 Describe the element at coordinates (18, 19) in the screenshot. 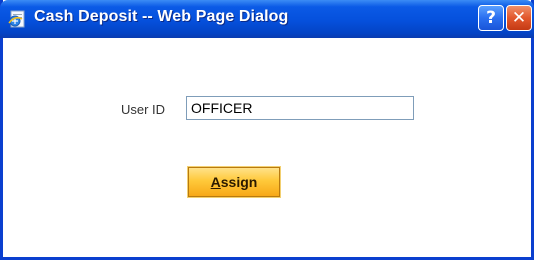

I see `ie-page-icon` at that location.